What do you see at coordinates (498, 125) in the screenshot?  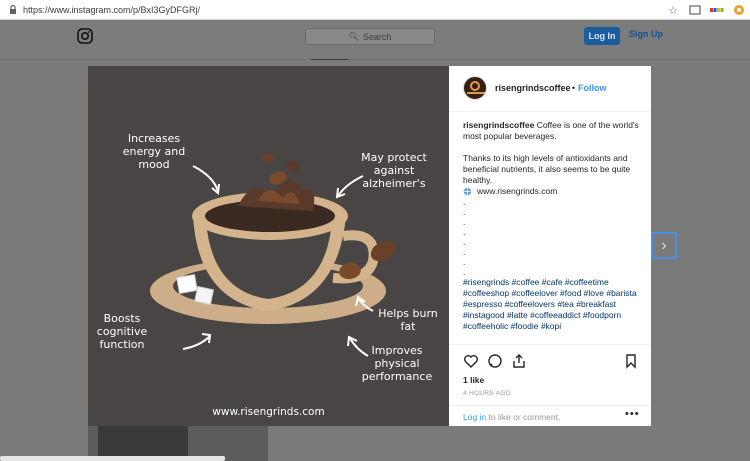 I see `caption-username: risengrindscoffee` at bounding box center [498, 125].